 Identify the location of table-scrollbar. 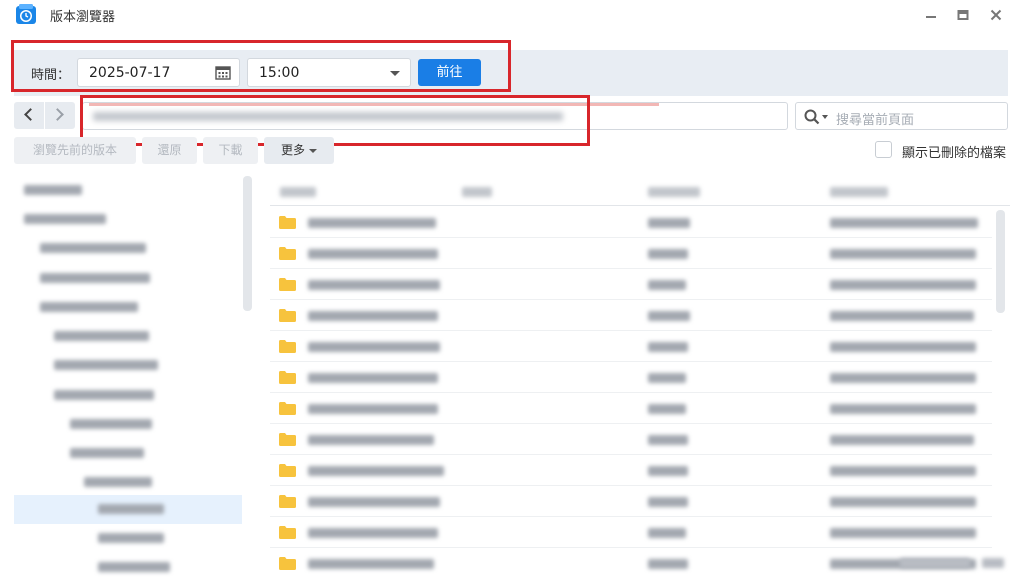
(1000, 261).